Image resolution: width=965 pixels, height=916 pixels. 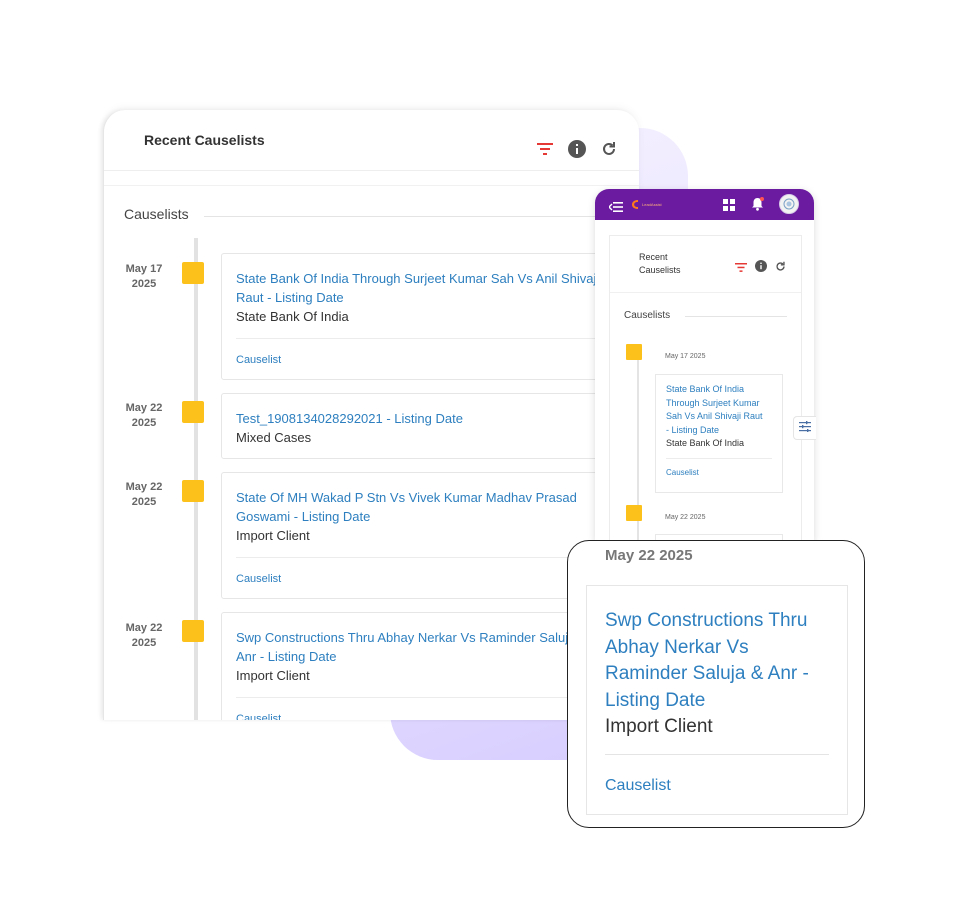 I want to click on mobile-section-heading: Causelists, so click(x=647, y=315).